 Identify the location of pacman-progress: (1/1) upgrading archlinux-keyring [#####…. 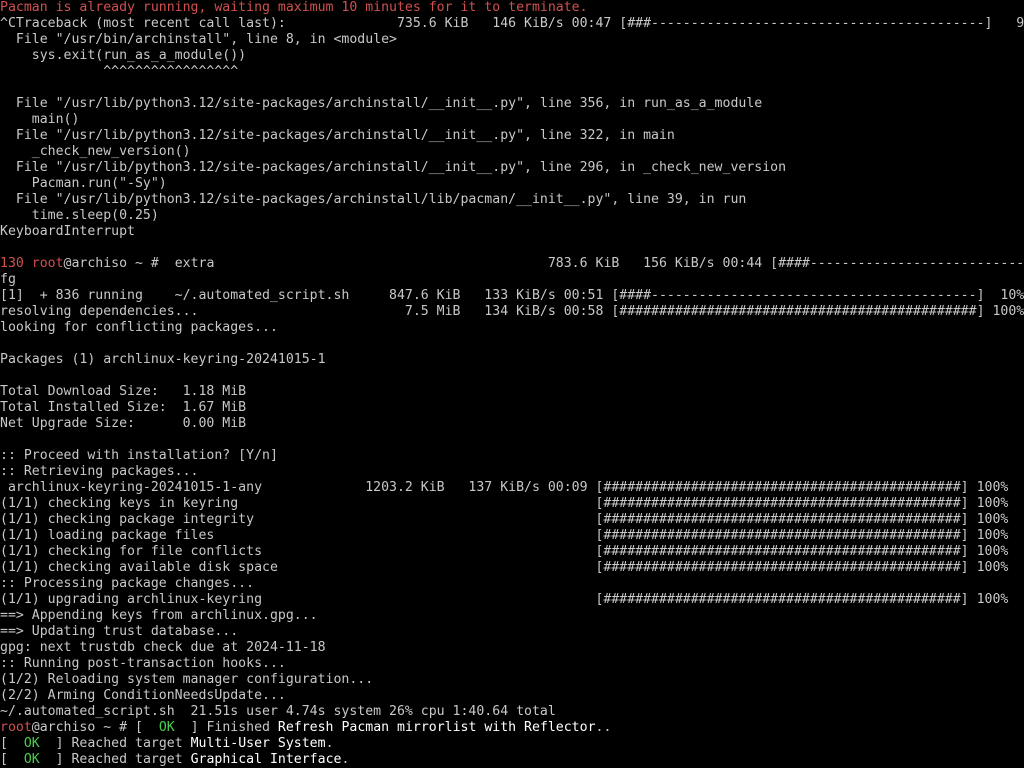
(504, 599).